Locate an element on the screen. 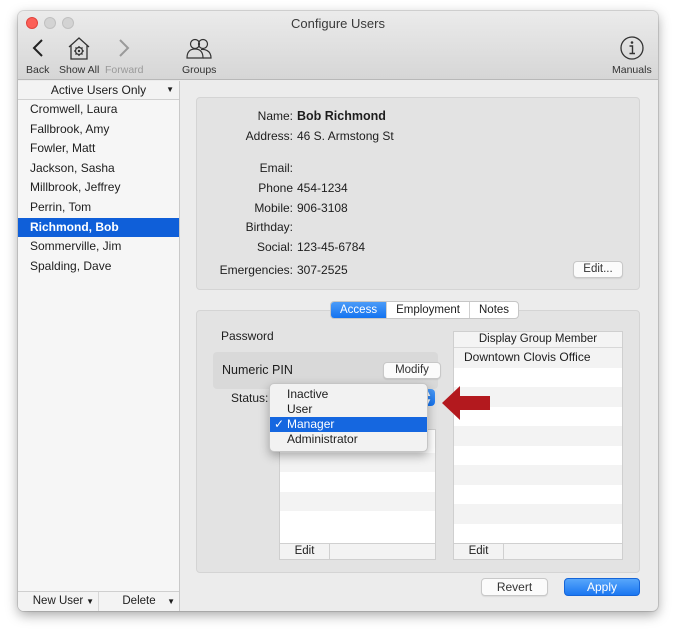  new-user-label: New User is located at coordinates (58, 601).